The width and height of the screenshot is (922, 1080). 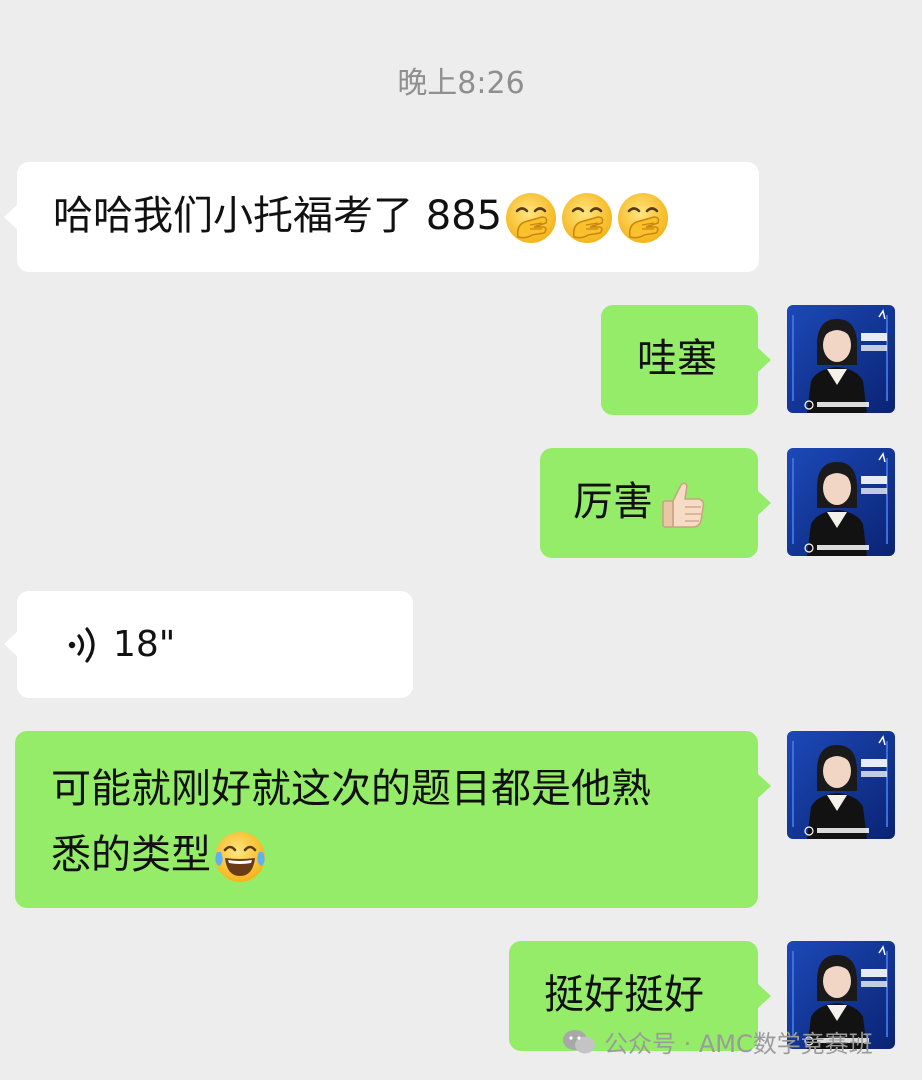 I want to click on message-text-line: 悉的类型, so click(x=131, y=855).